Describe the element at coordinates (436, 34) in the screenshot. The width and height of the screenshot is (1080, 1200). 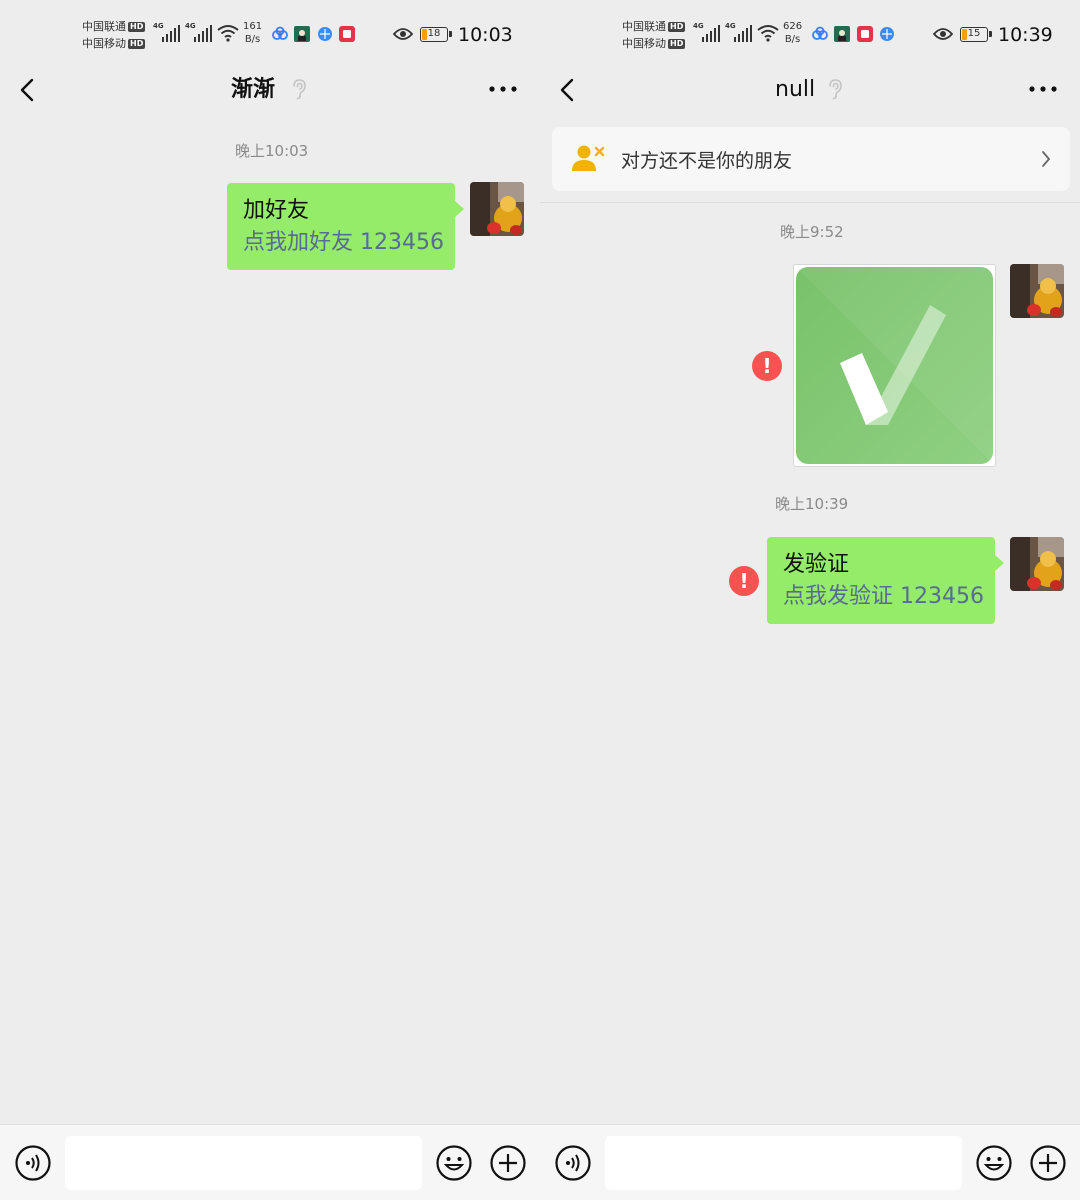
I see `battery-icon: 18` at that location.